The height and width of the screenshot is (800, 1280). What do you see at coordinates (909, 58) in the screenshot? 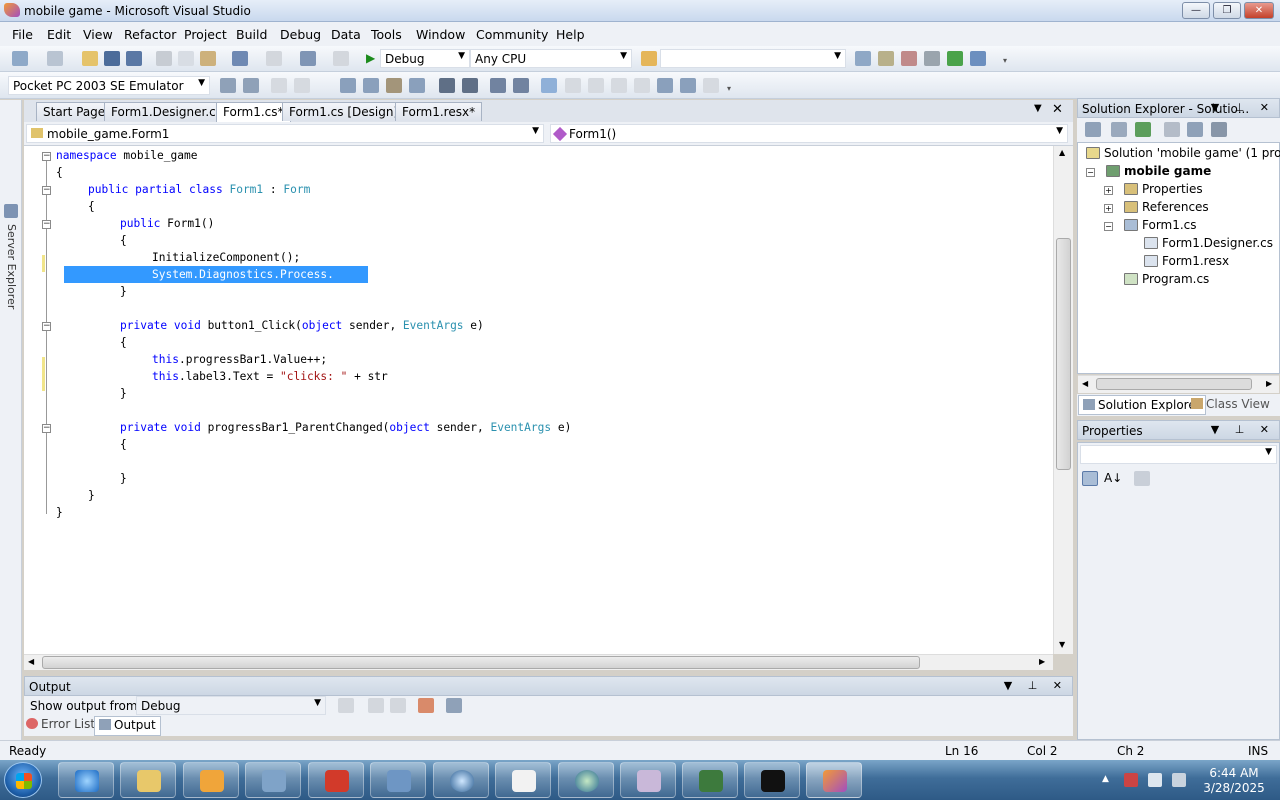
I see `object-browser-icon` at bounding box center [909, 58].